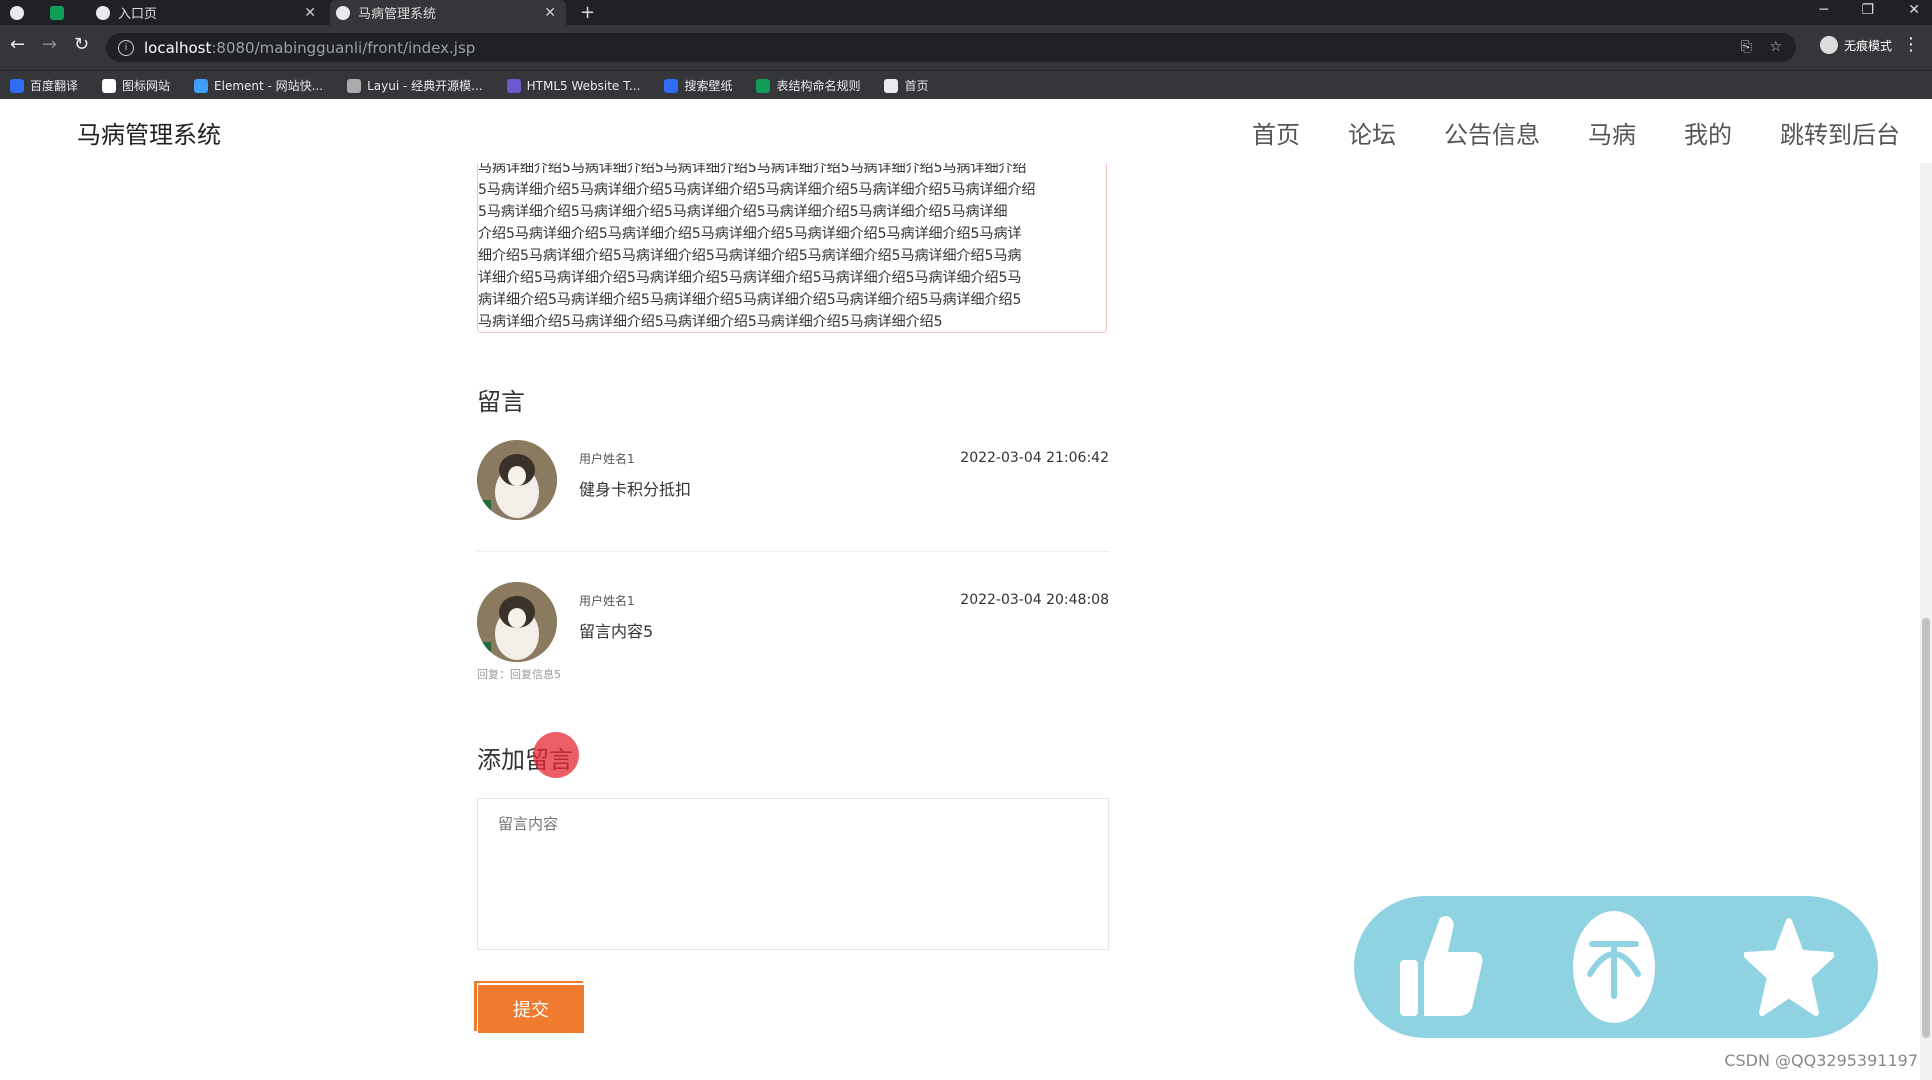 Image resolution: width=1932 pixels, height=1080 pixels. I want to click on bookmark-label: 首页, so click(916, 86).